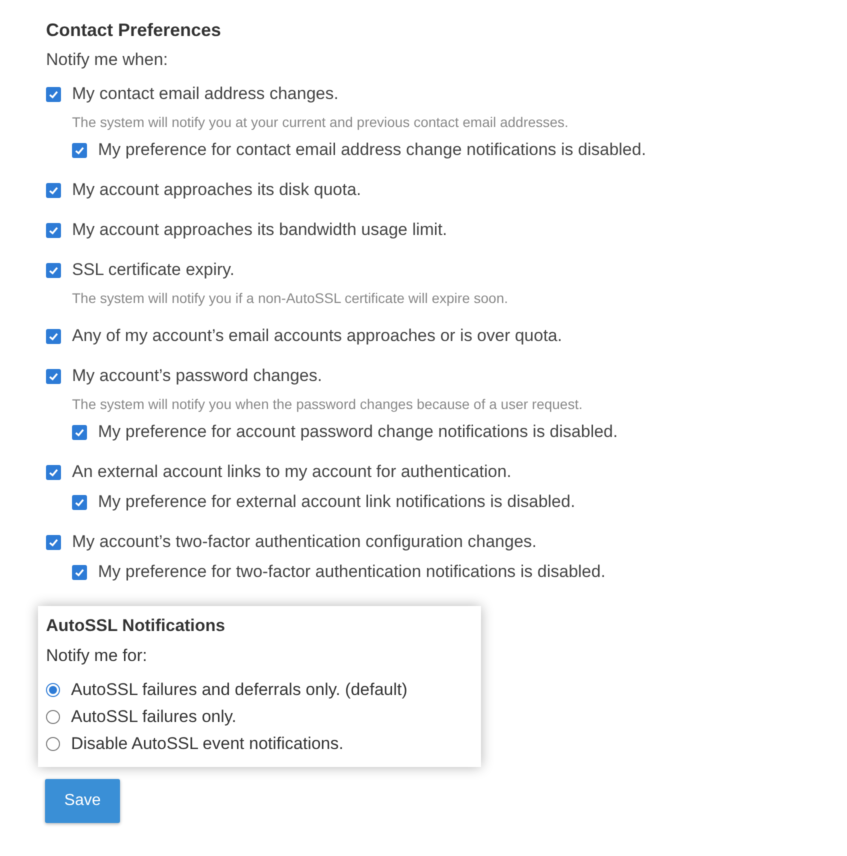 The height and width of the screenshot is (856, 847). Describe the element at coordinates (153, 717) in the screenshot. I see `radio-label: AutoSSL failures only.` at that location.